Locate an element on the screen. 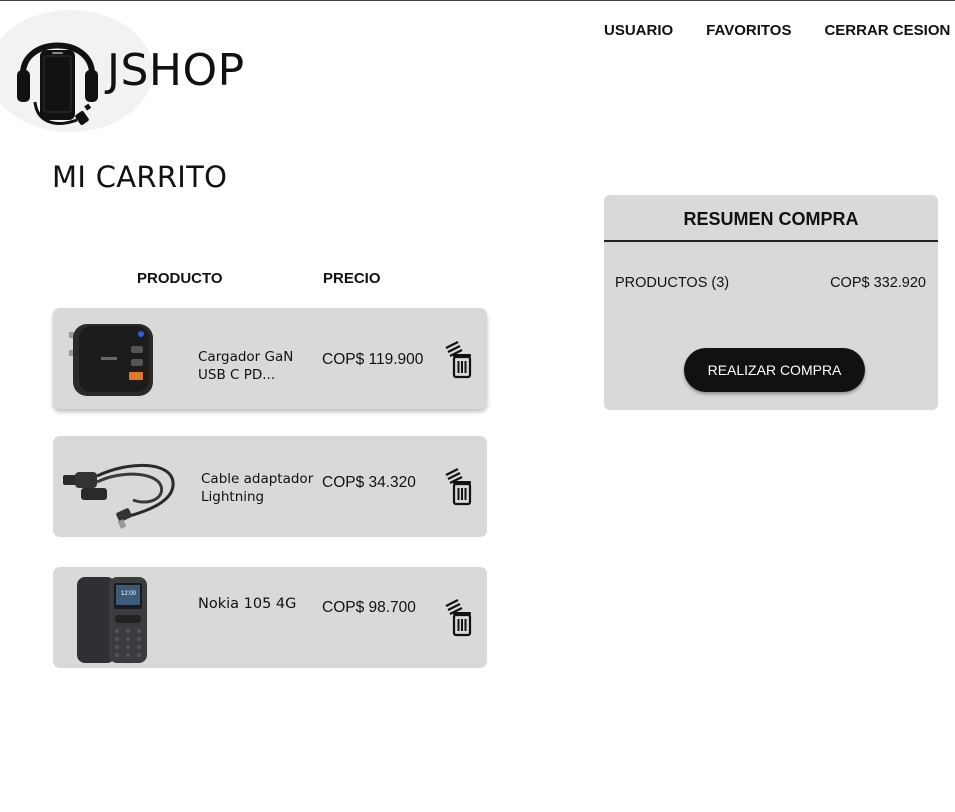 The image size is (955, 812). summary-title: RESUMEN COMPRA is located at coordinates (771, 219).